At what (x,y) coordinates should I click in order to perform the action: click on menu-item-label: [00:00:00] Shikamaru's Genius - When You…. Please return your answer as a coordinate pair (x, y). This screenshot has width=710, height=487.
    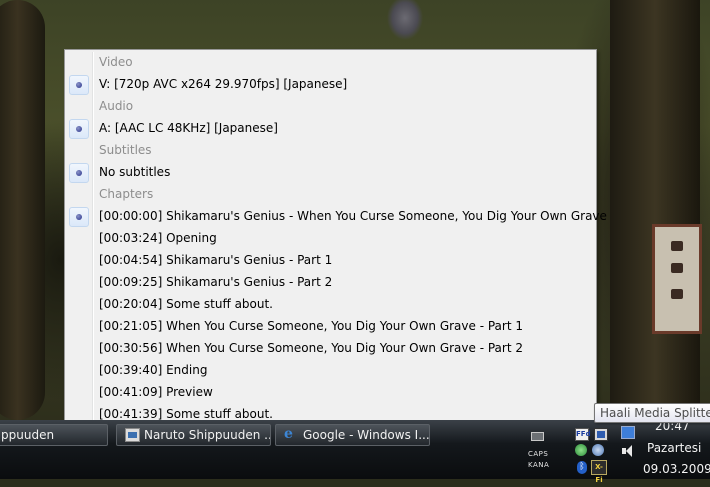
    Looking at the image, I should click on (353, 216).